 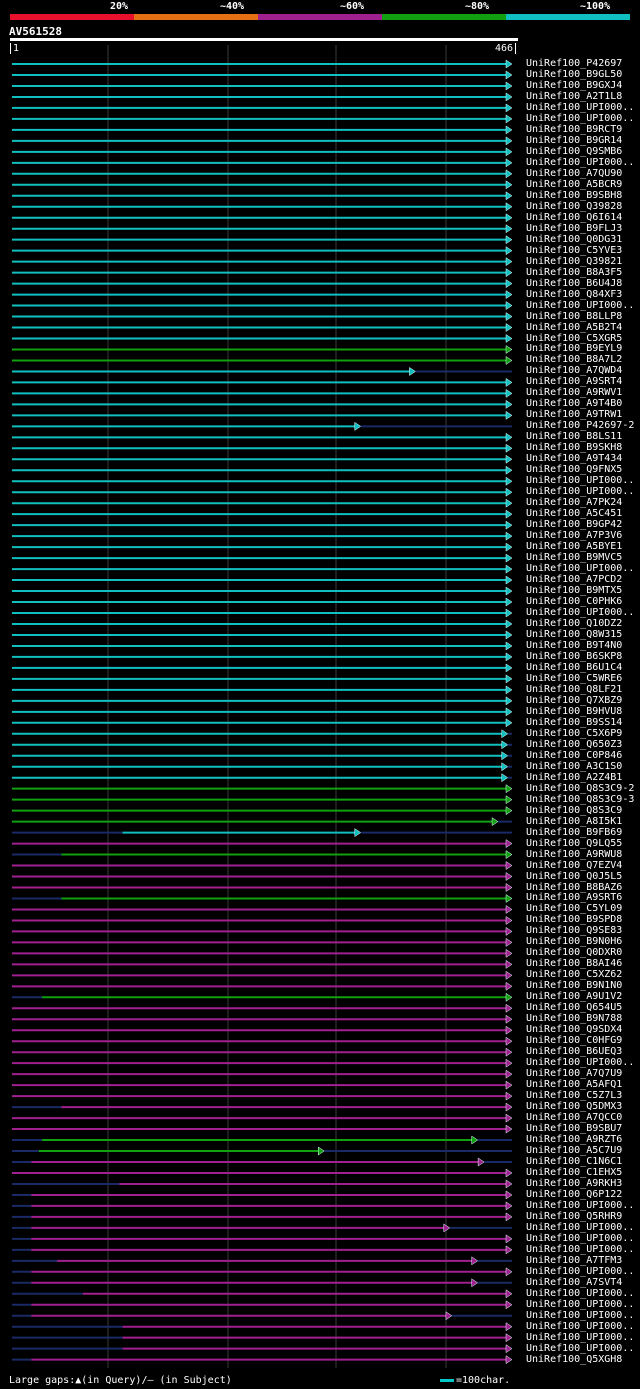 What do you see at coordinates (574, 63) in the screenshot?
I see `hit-label: UniRef100_P42697` at bounding box center [574, 63].